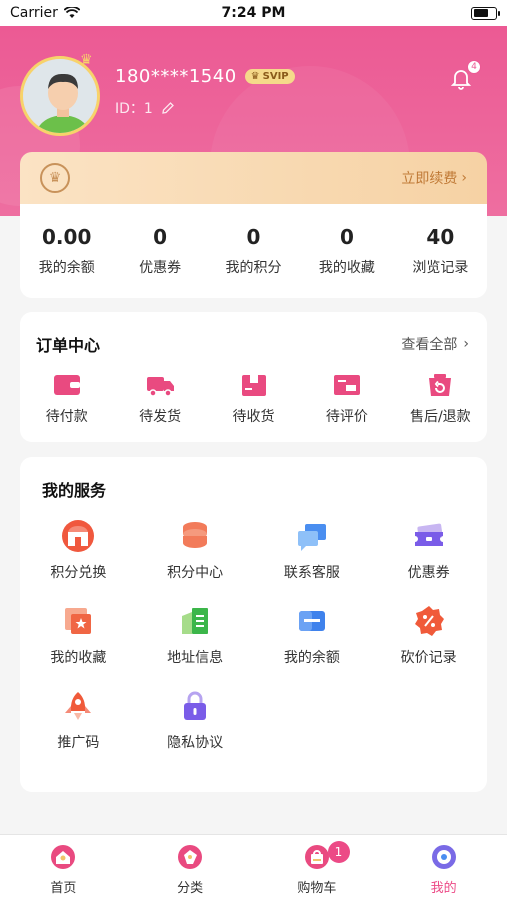 The width and height of the screenshot is (507, 900). What do you see at coordinates (195, 535) in the screenshot?
I see `coins-stack-icon` at bounding box center [195, 535].